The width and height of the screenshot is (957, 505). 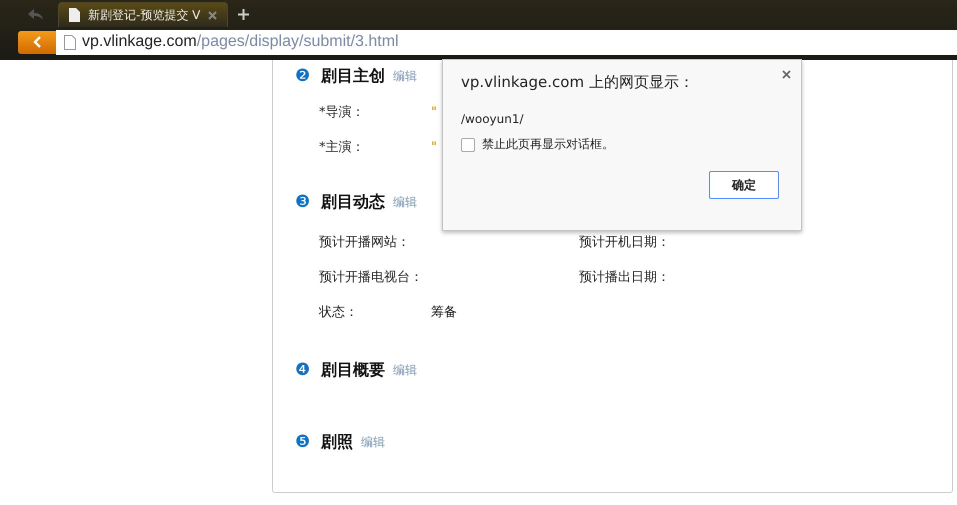 I want to click on field-label: 预计开机日期：, so click(x=625, y=242).